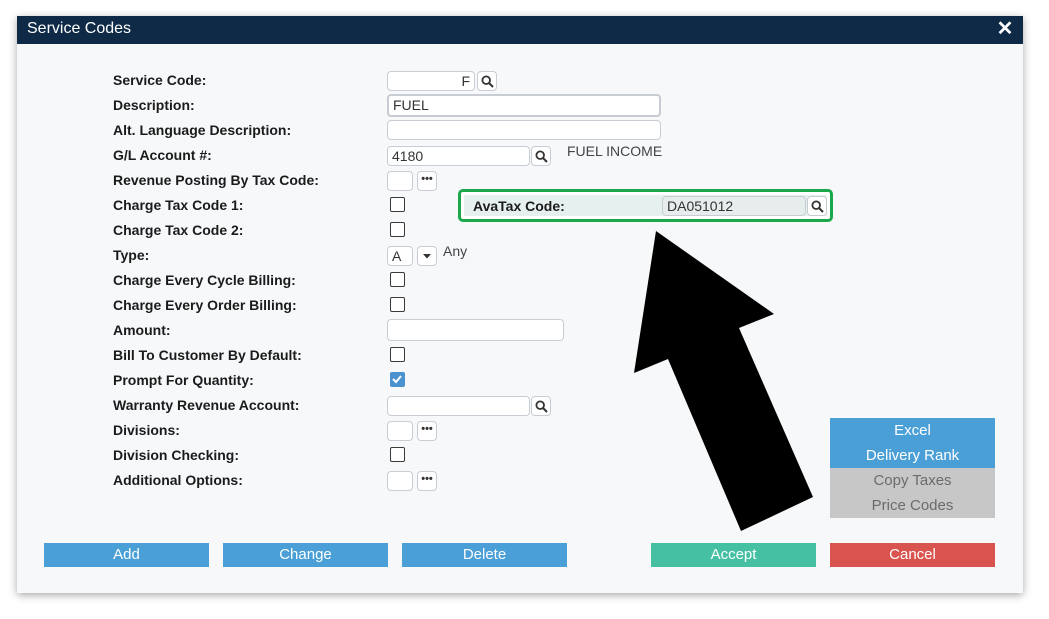 This screenshot has height=619, width=1049. What do you see at coordinates (455, 251) in the screenshot?
I see `type-name: Any` at bounding box center [455, 251].